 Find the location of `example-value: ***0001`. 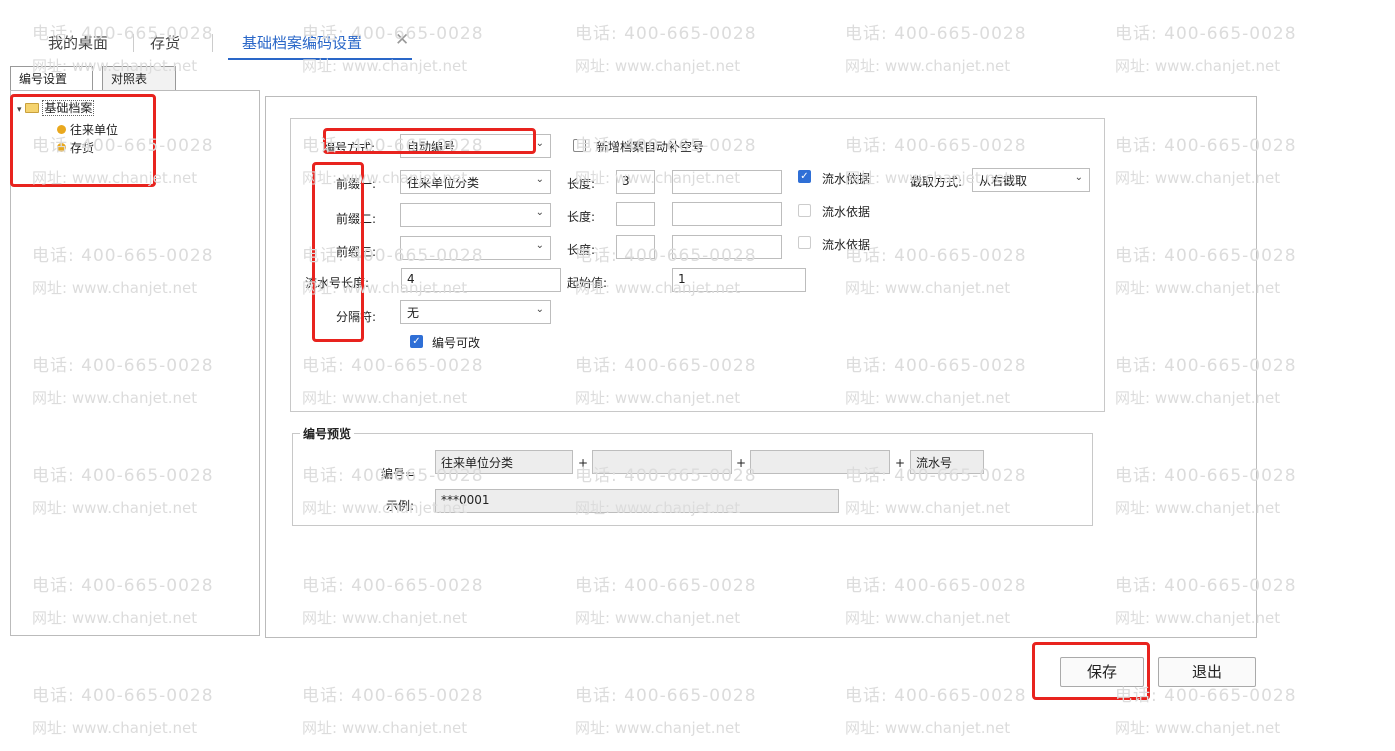

example-value: ***0001 is located at coordinates (637, 501).